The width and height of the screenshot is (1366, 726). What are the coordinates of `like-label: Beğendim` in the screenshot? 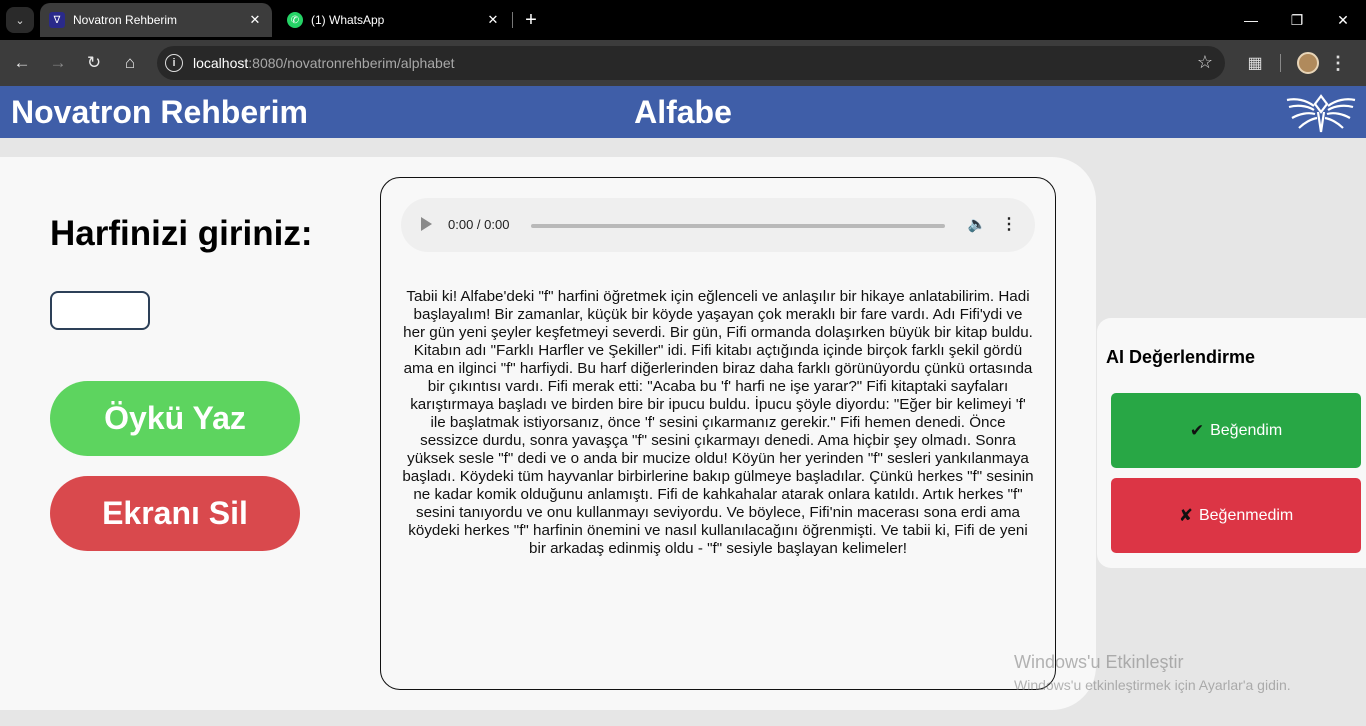 It's located at (1246, 430).